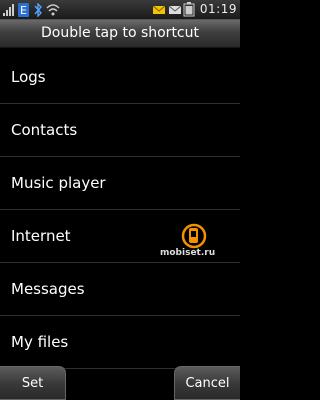  What do you see at coordinates (218, 9) in the screenshot?
I see `clock: 01:19` at bounding box center [218, 9].